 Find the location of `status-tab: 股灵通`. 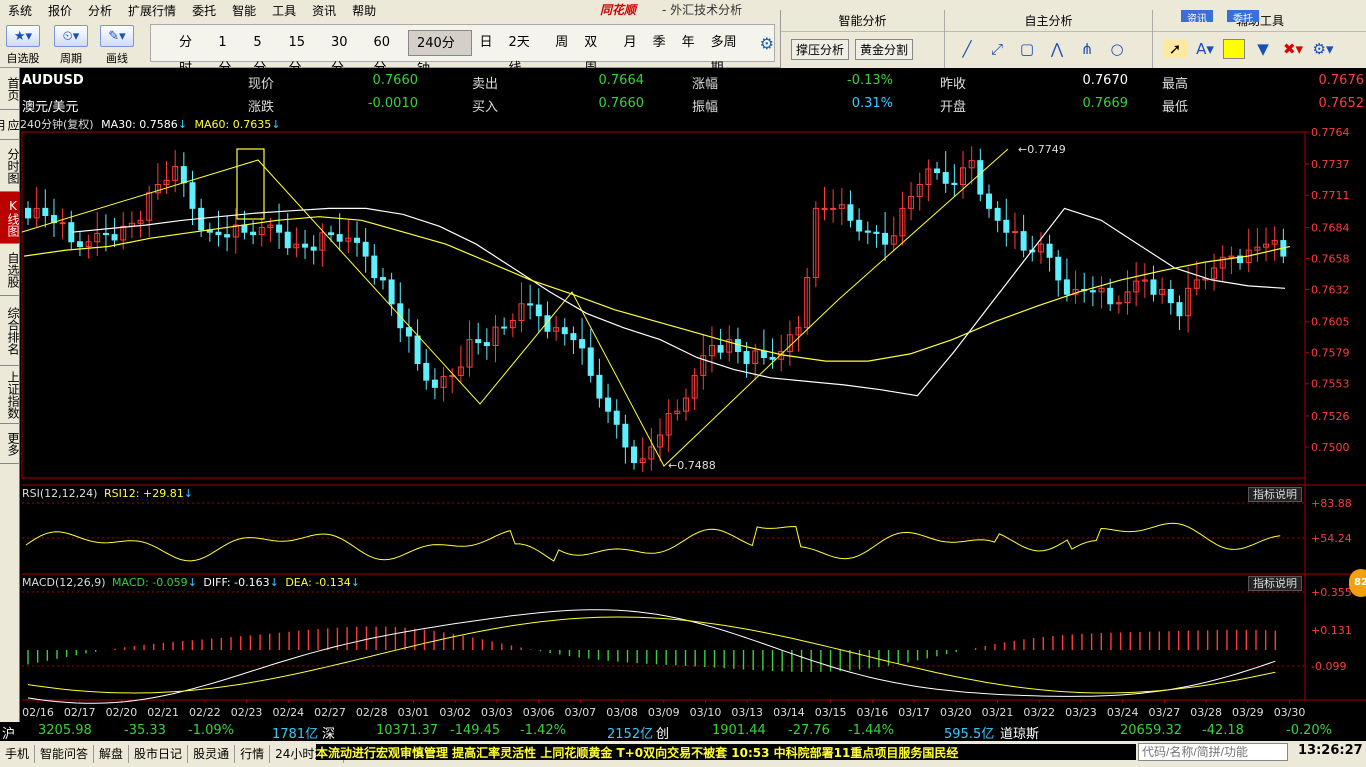

status-tab: 股灵通 is located at coordinates (212, 754).